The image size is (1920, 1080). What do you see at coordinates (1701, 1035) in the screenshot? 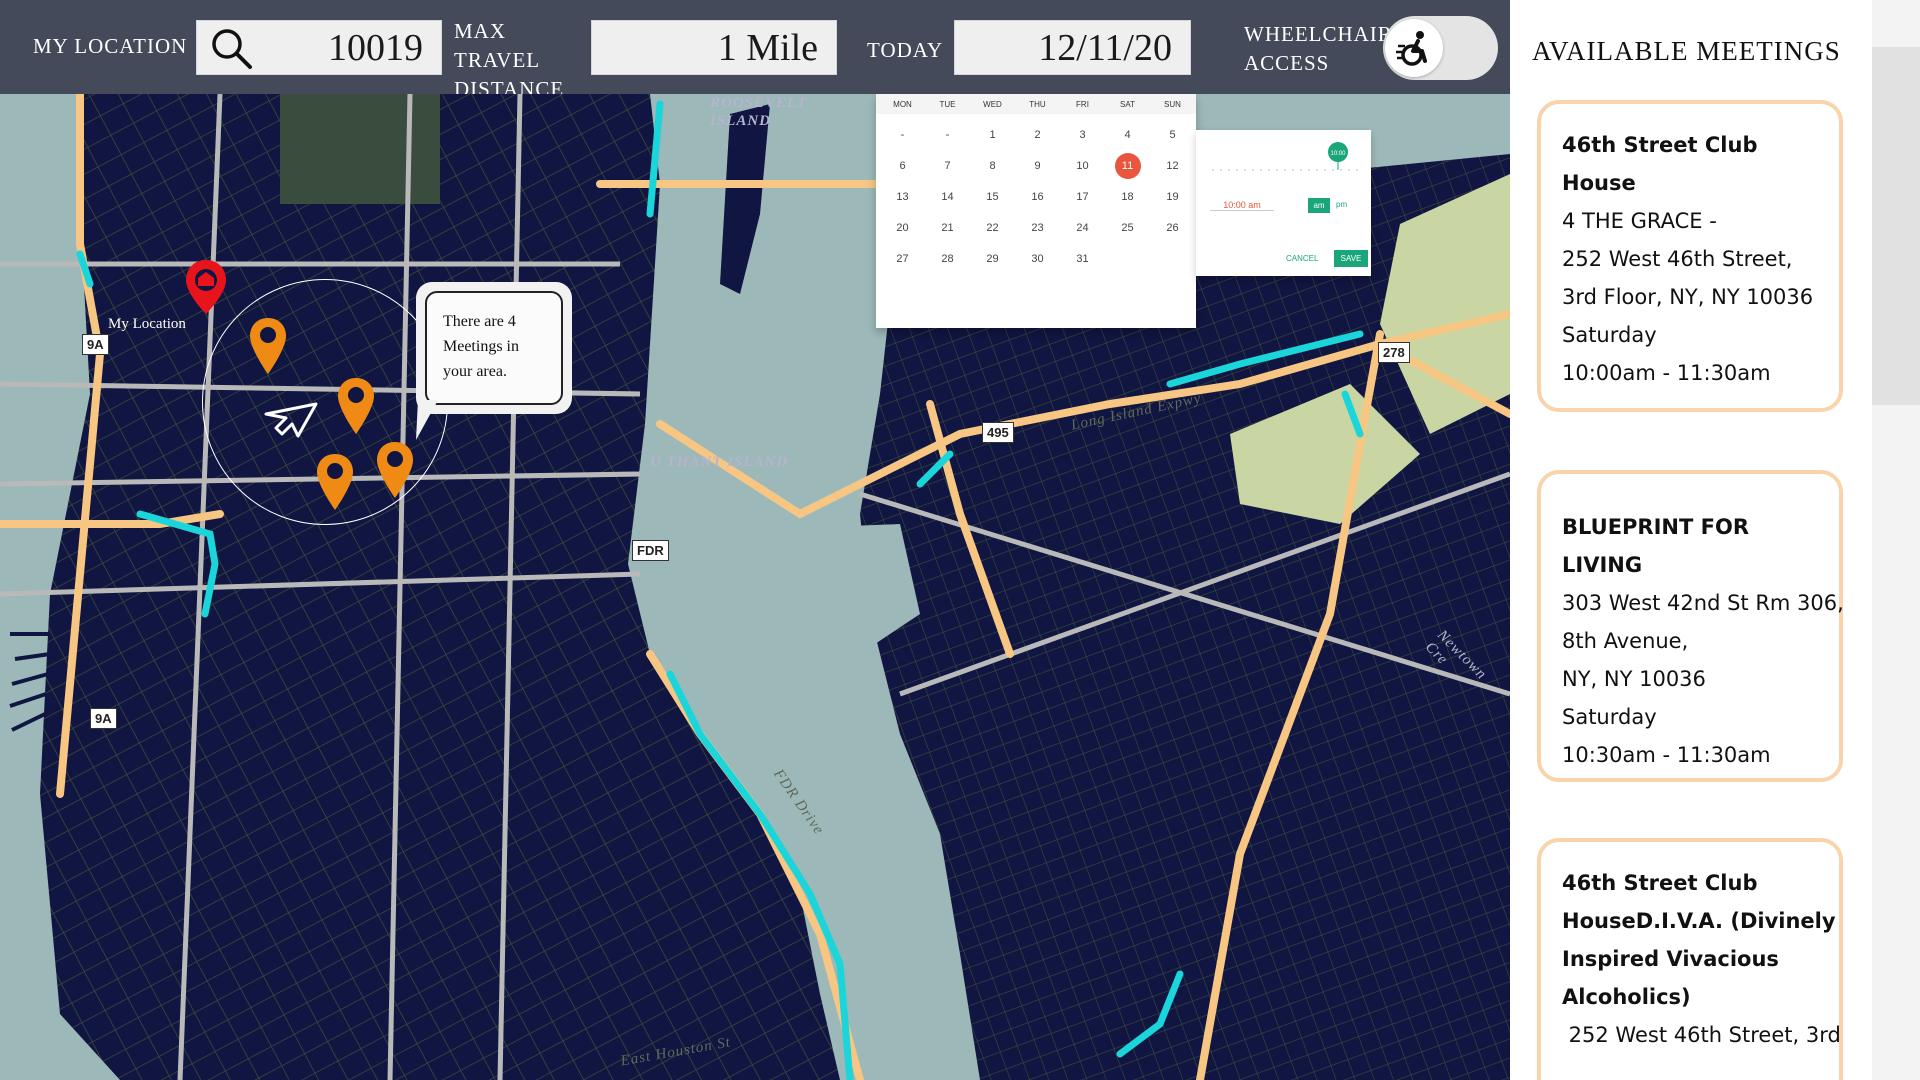
I see `meeting-detail: 252 West 46th Street, 3rd` at bounding box center [1701, 1035].